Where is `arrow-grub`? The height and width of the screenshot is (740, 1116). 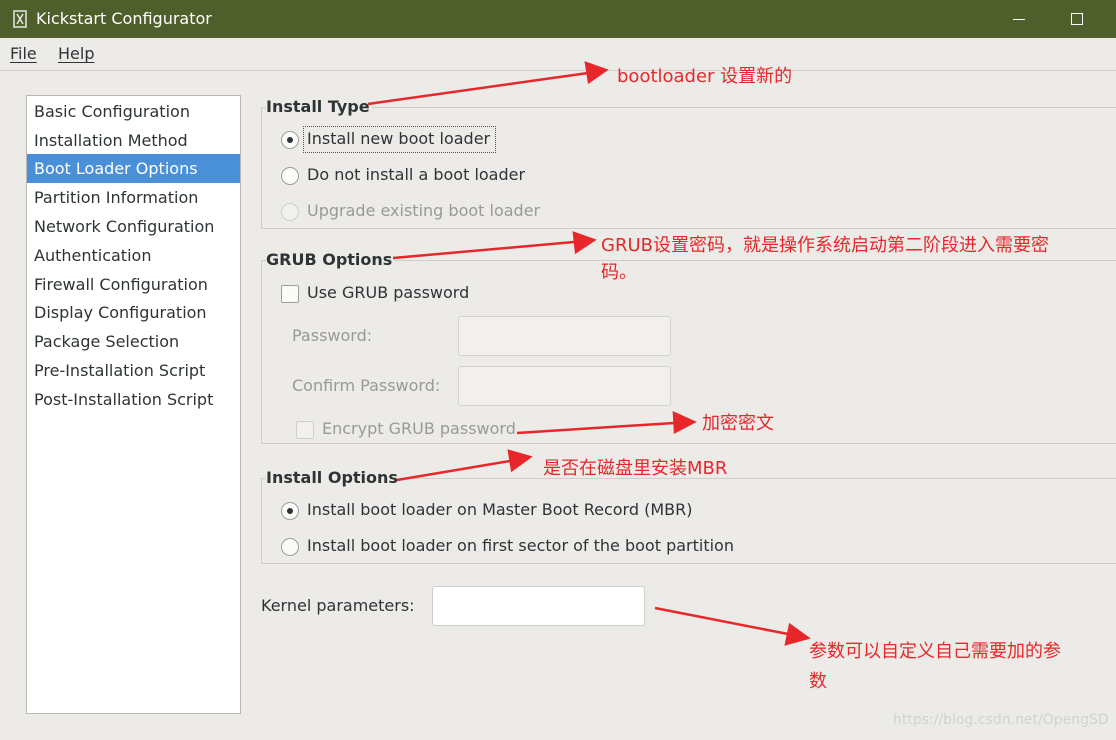
arrow-grub is located at coordinates (483, 250).